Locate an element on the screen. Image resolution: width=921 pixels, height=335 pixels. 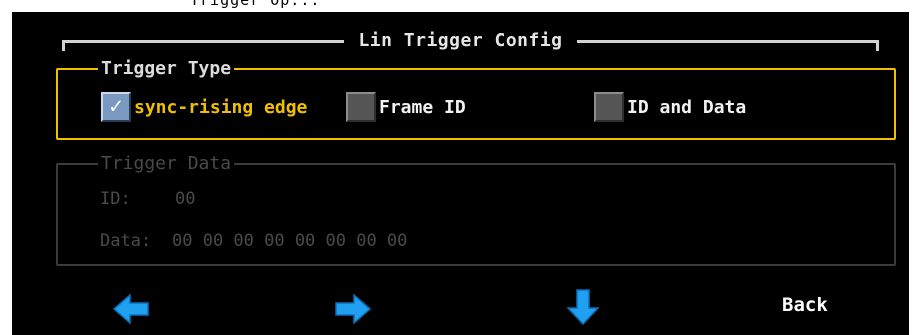
data-label: Data: is located at coordinates (126, 241).